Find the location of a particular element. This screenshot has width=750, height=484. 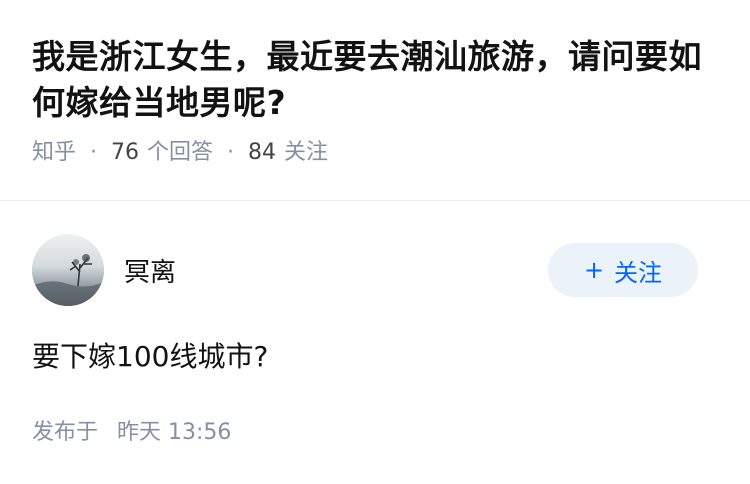

answer-author: 冥离 + 关注 is located at coordinates (365, 270).